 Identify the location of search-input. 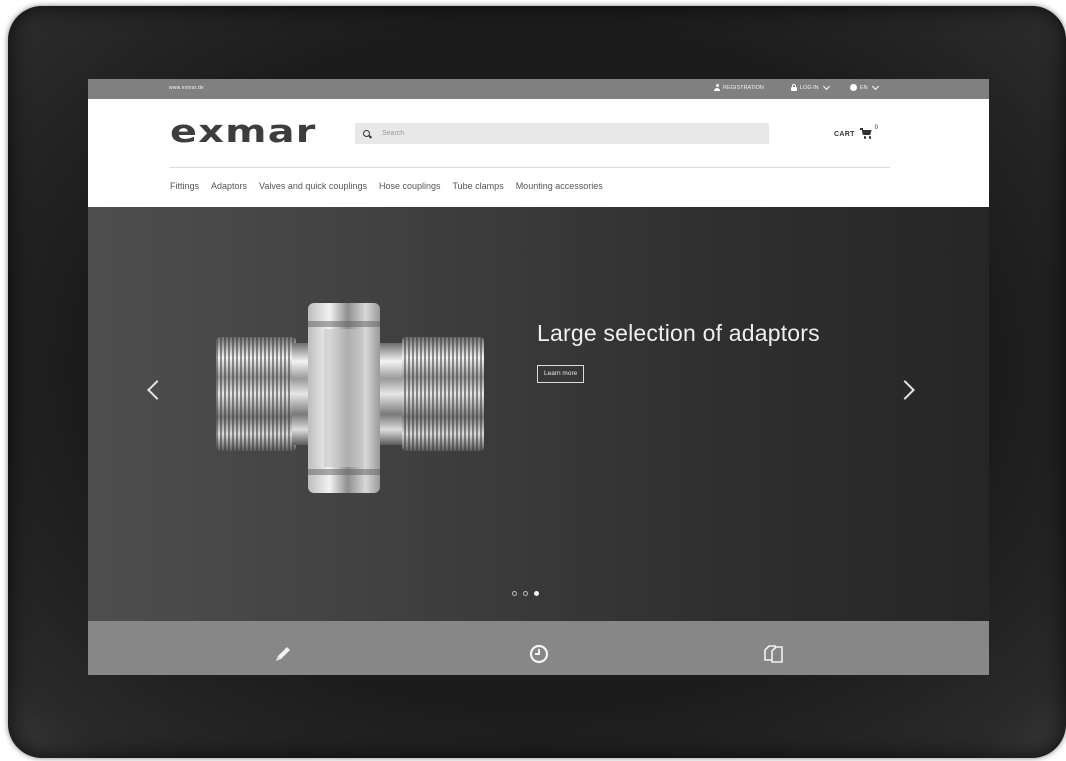
(562, 133).